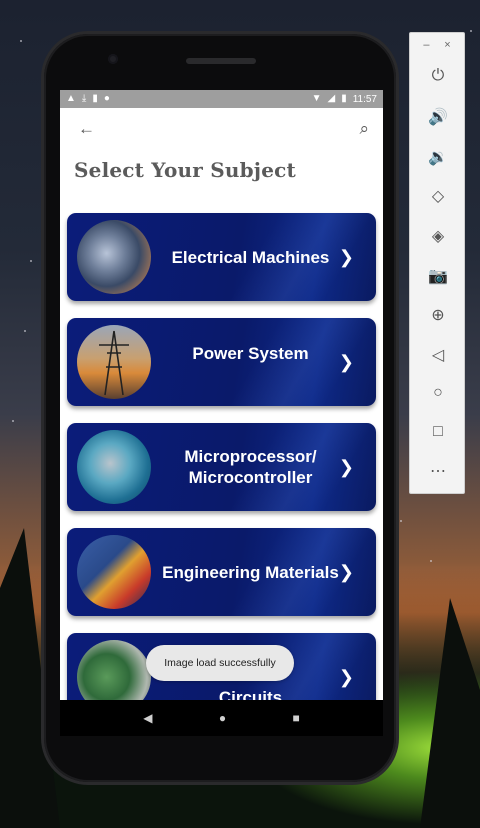 The image size is (480, 828). Describe the element at coordinates (147, 718) in the screenshot. I see `nav-back-icon: ◀` at that location.